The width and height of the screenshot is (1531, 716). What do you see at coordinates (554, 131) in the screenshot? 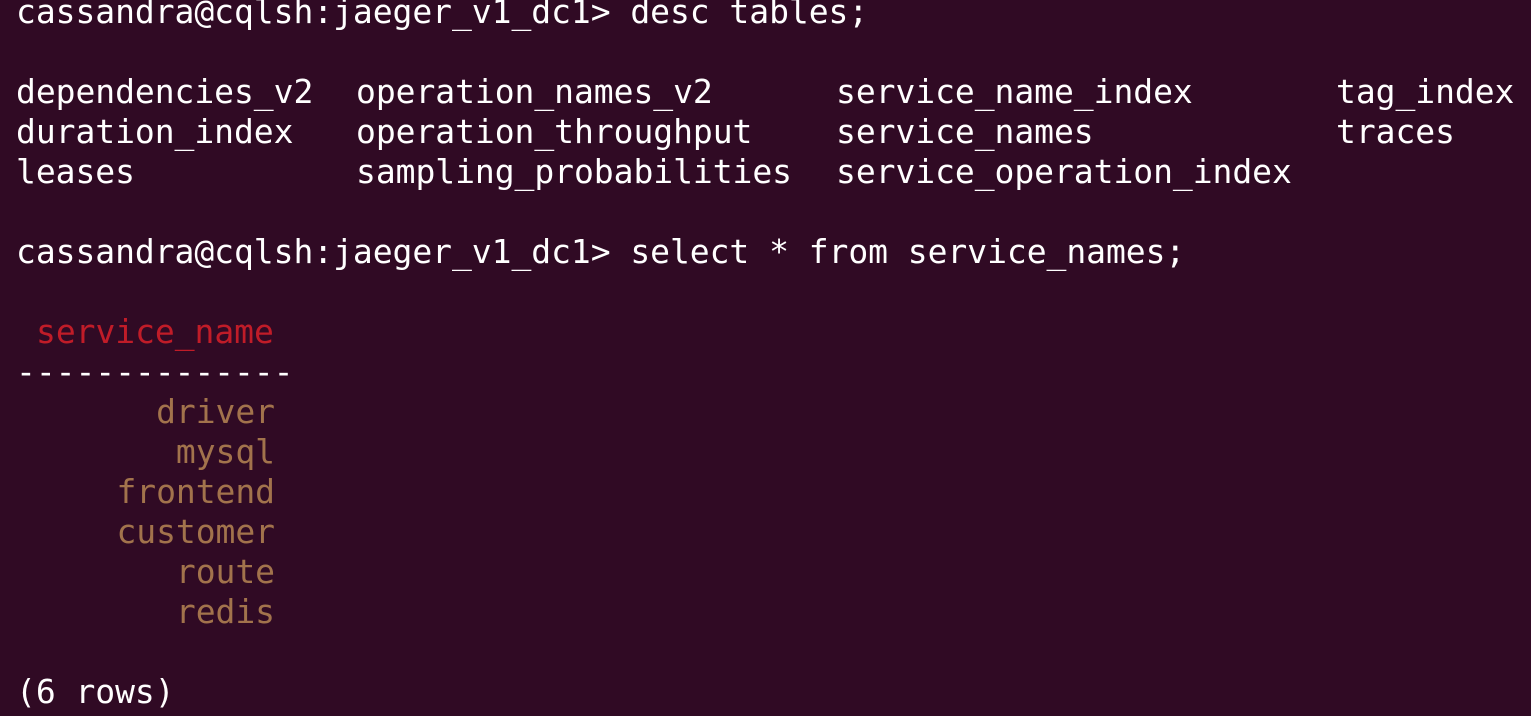
I see `table-name: operation_throughput` at bounding box center [554, 131].